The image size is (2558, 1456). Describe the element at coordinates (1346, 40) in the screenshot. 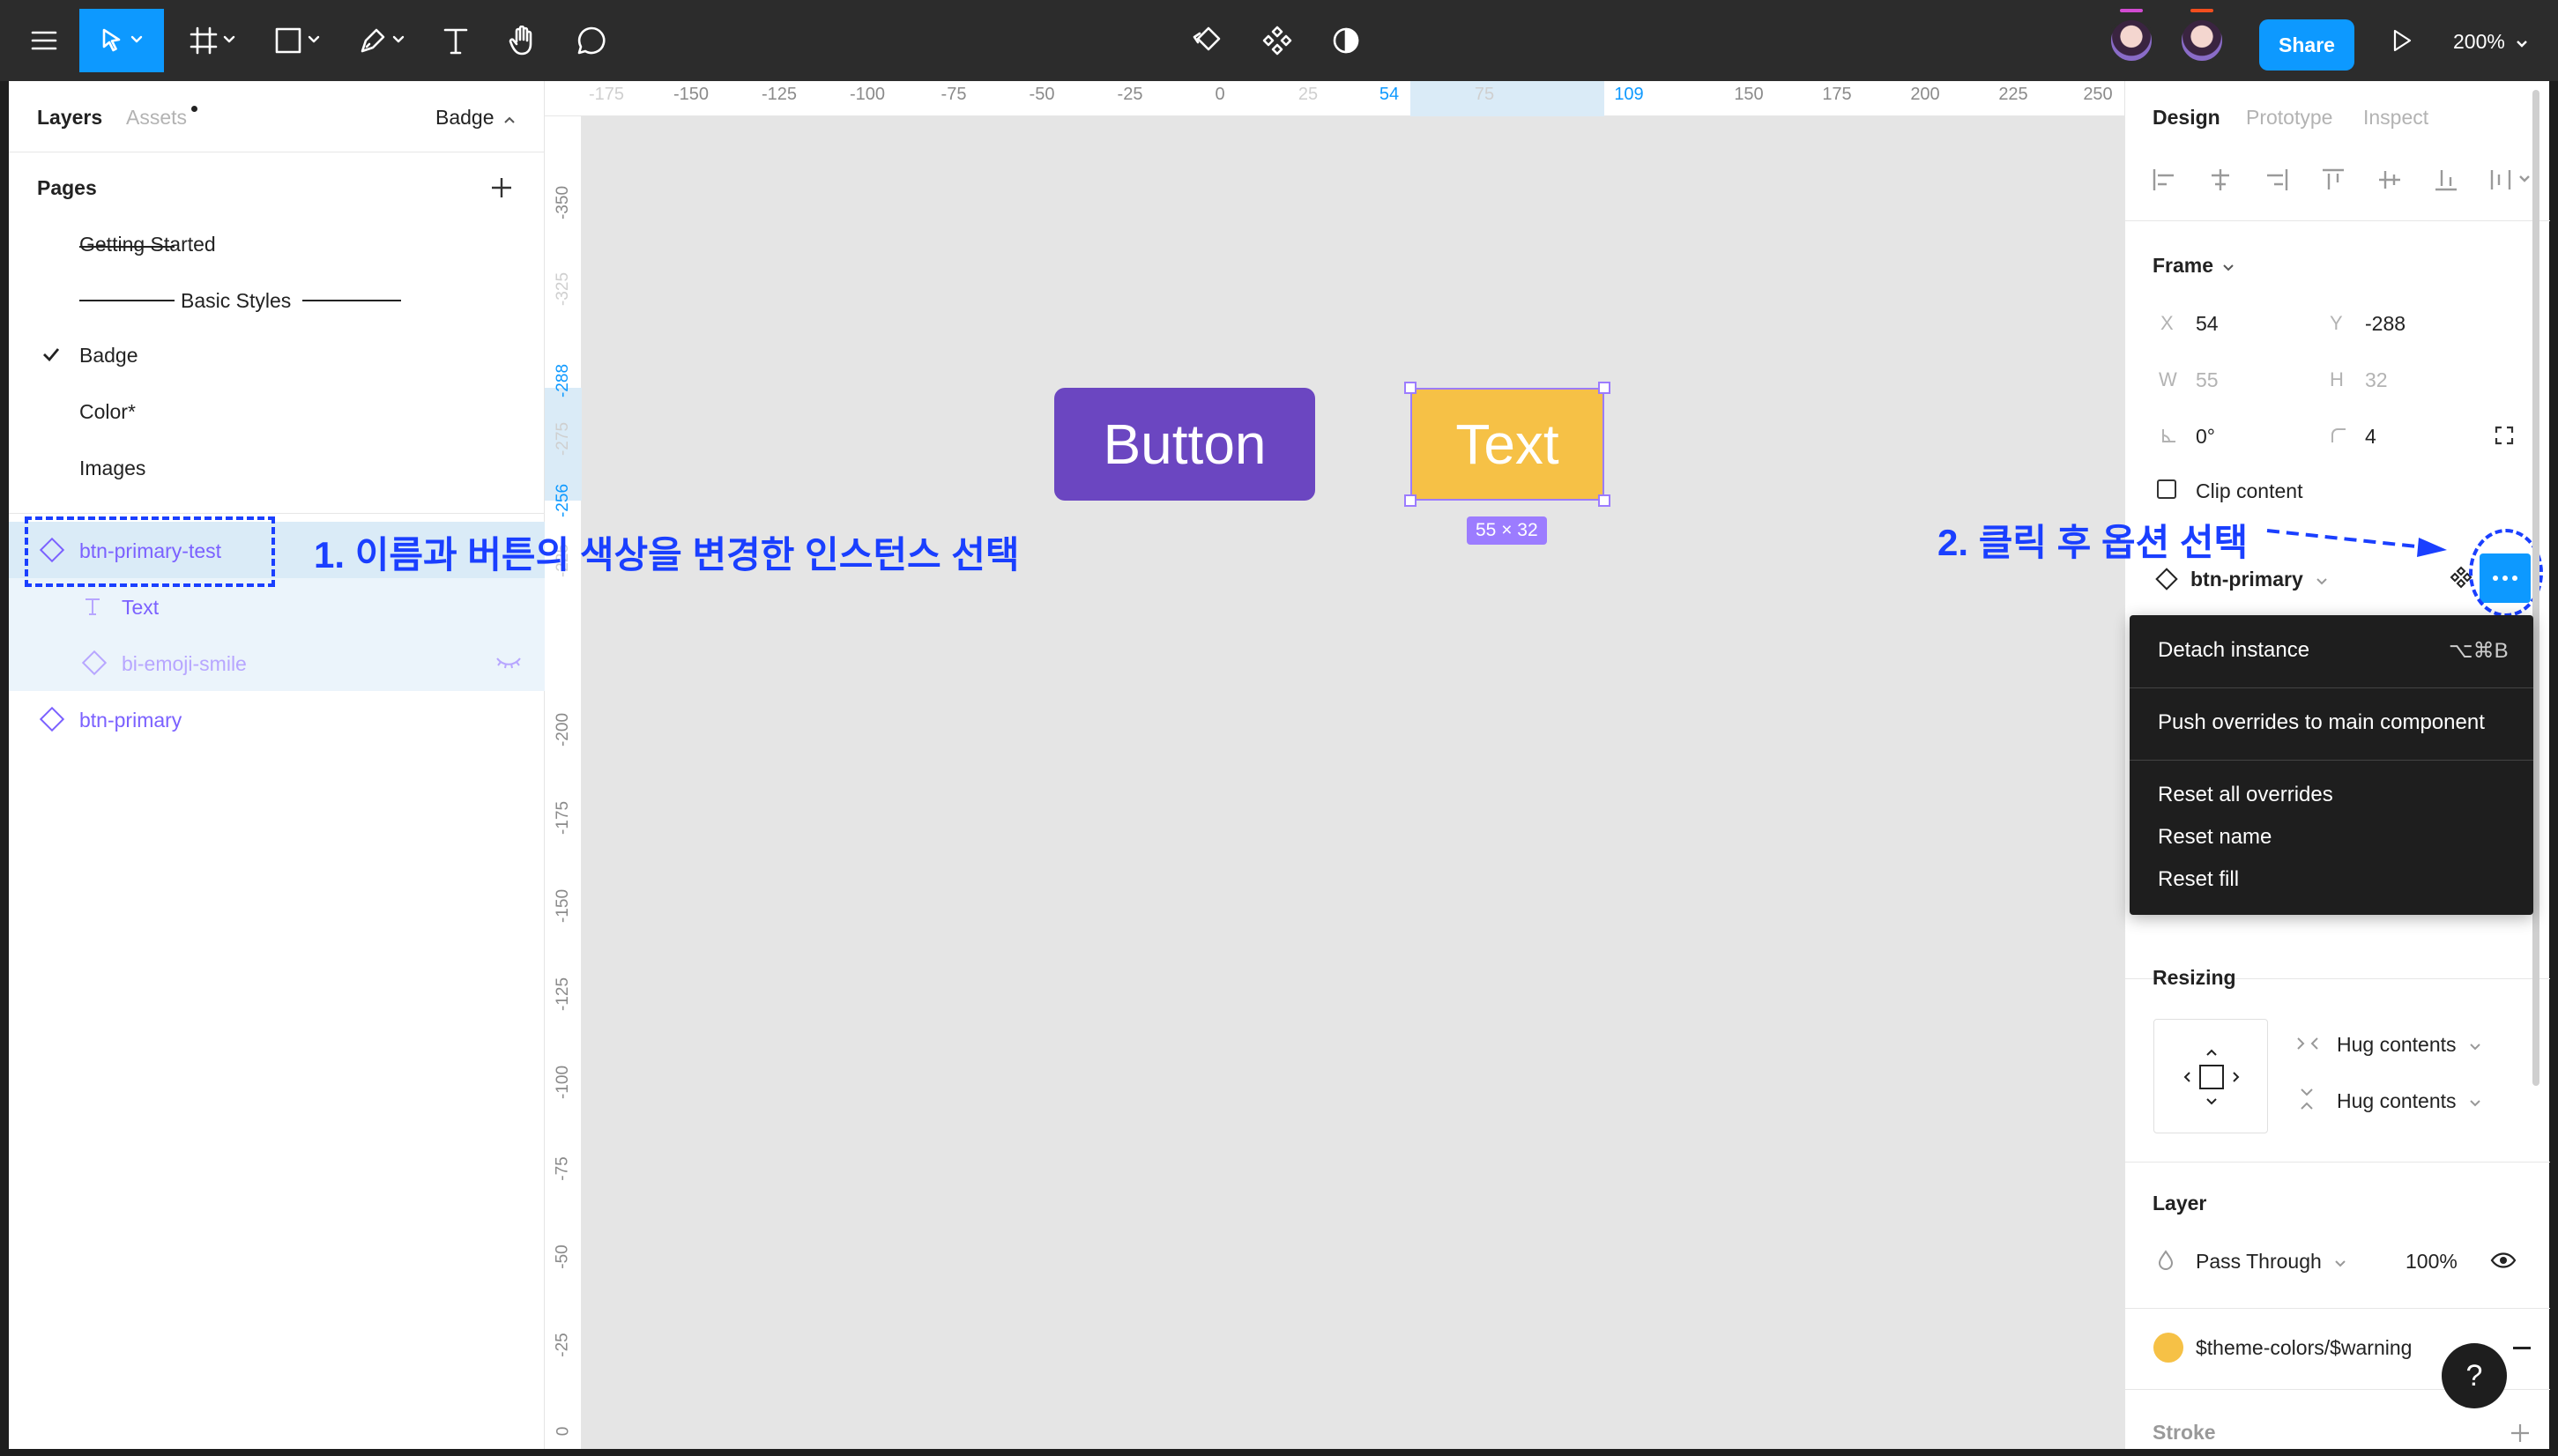

I see `contrast-button` at that location.